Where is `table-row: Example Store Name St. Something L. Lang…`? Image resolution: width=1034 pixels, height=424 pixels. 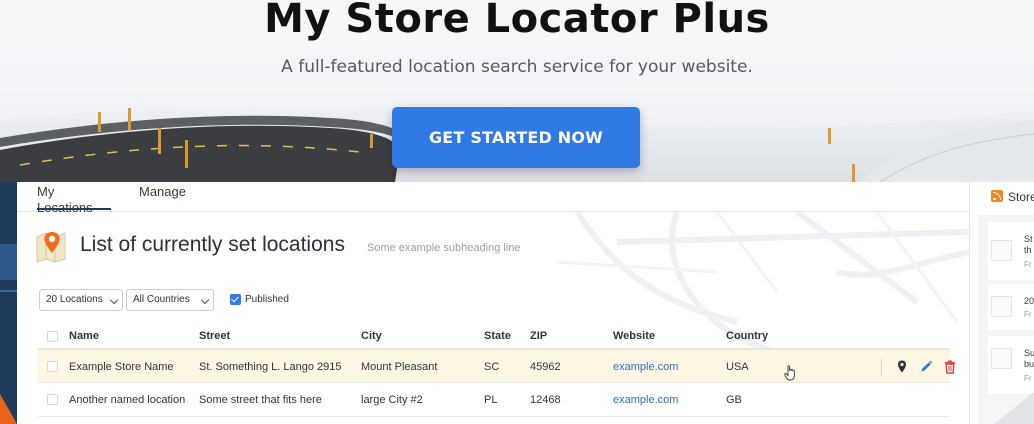 table-row: Example Store Name St. Something L. Lang… is located at coordinates (496, 366).